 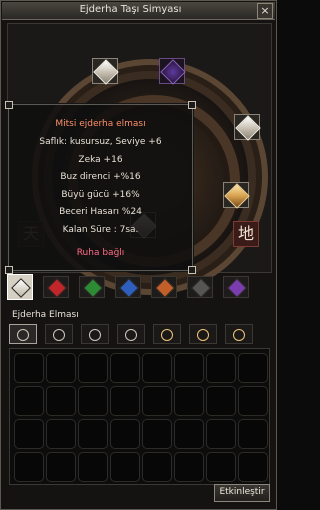 What do you see at coordinates (265, 11) in the screenshot?
I see `close-icon: ×` at bounding box center [265, 11].